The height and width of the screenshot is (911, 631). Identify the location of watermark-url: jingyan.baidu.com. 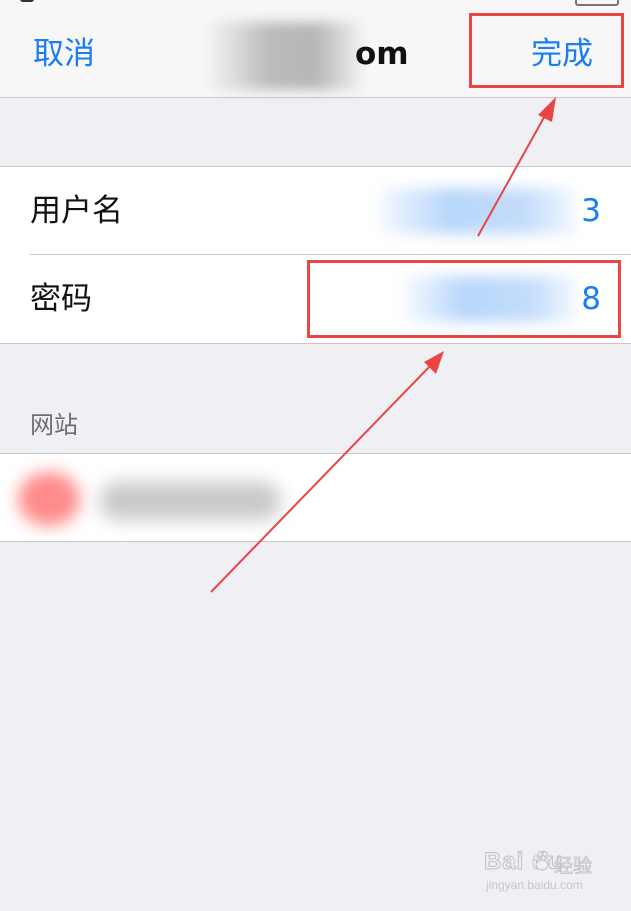
(534, 885).